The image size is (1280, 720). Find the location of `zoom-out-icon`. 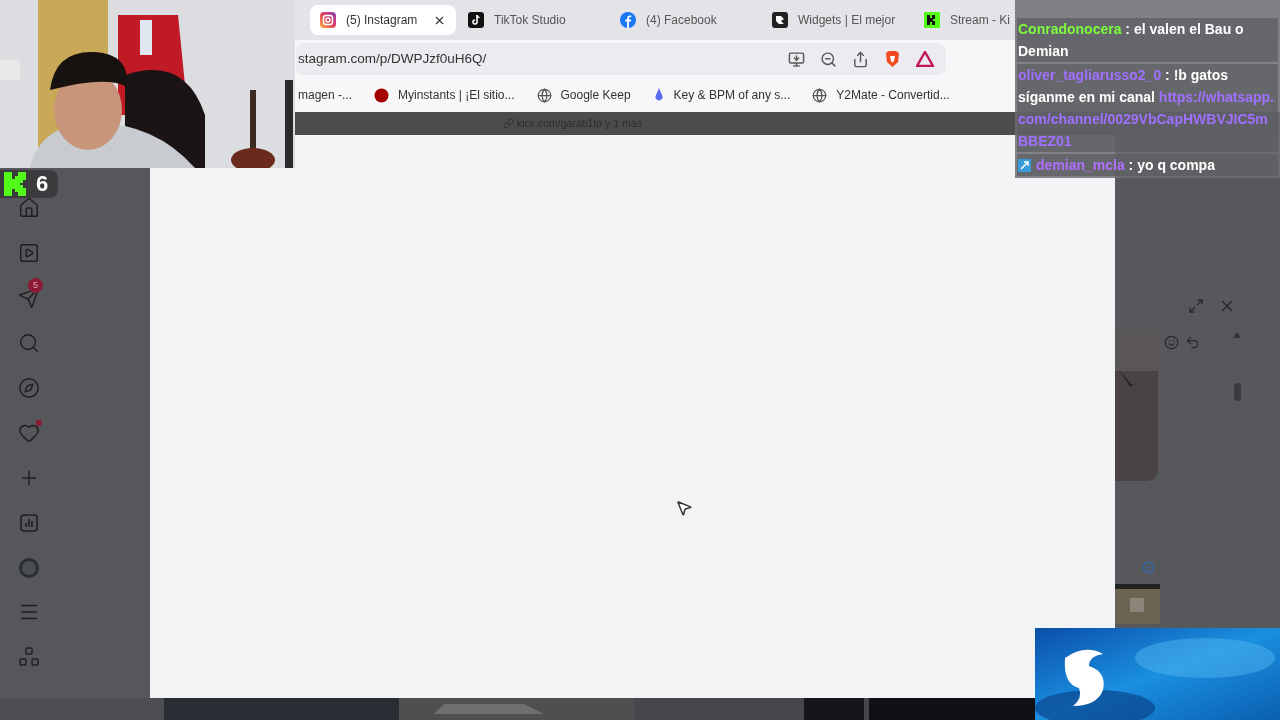

zoom-out-icon is located at coordinates (828, 59).